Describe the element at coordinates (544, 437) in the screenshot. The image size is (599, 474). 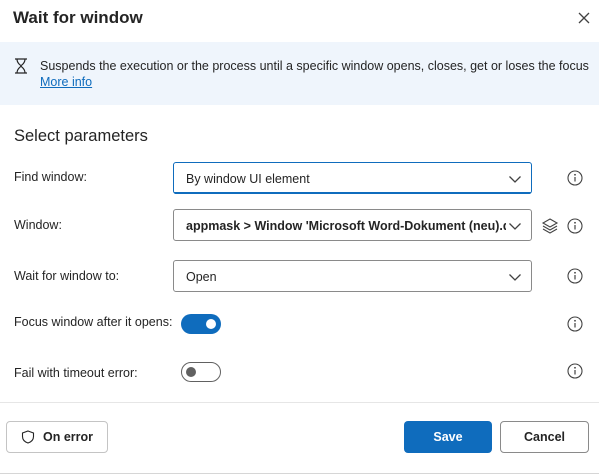
I see `cancel-button: Cancel` at that location.